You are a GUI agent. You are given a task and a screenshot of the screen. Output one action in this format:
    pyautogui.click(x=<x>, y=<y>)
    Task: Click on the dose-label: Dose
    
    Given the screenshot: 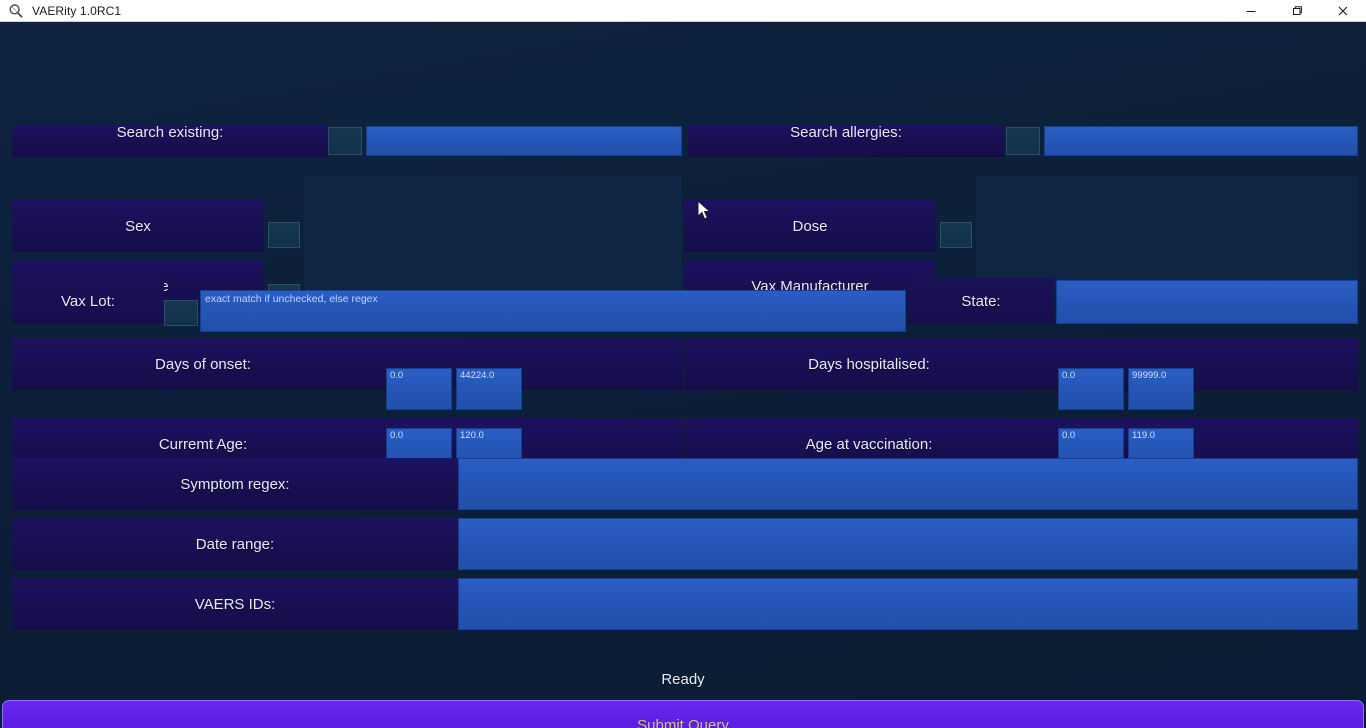 What is the action you would take?
    pyautogui.click(x=810, y=226)
    